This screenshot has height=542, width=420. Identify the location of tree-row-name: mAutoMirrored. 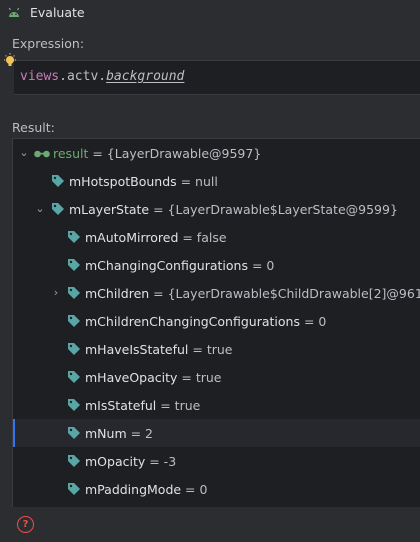
(132, 237).